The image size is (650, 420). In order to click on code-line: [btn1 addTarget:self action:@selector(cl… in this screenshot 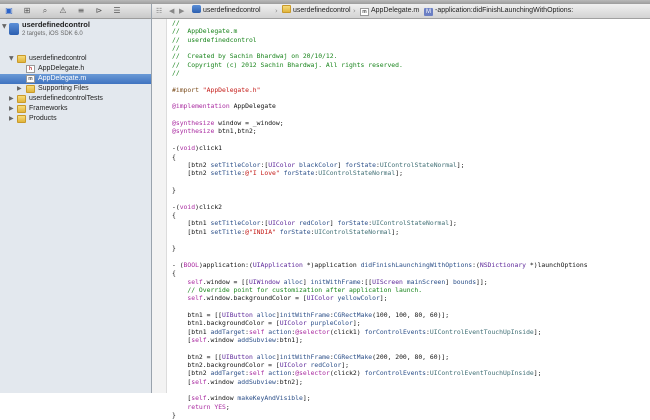, I will do `click(380, 332)`.